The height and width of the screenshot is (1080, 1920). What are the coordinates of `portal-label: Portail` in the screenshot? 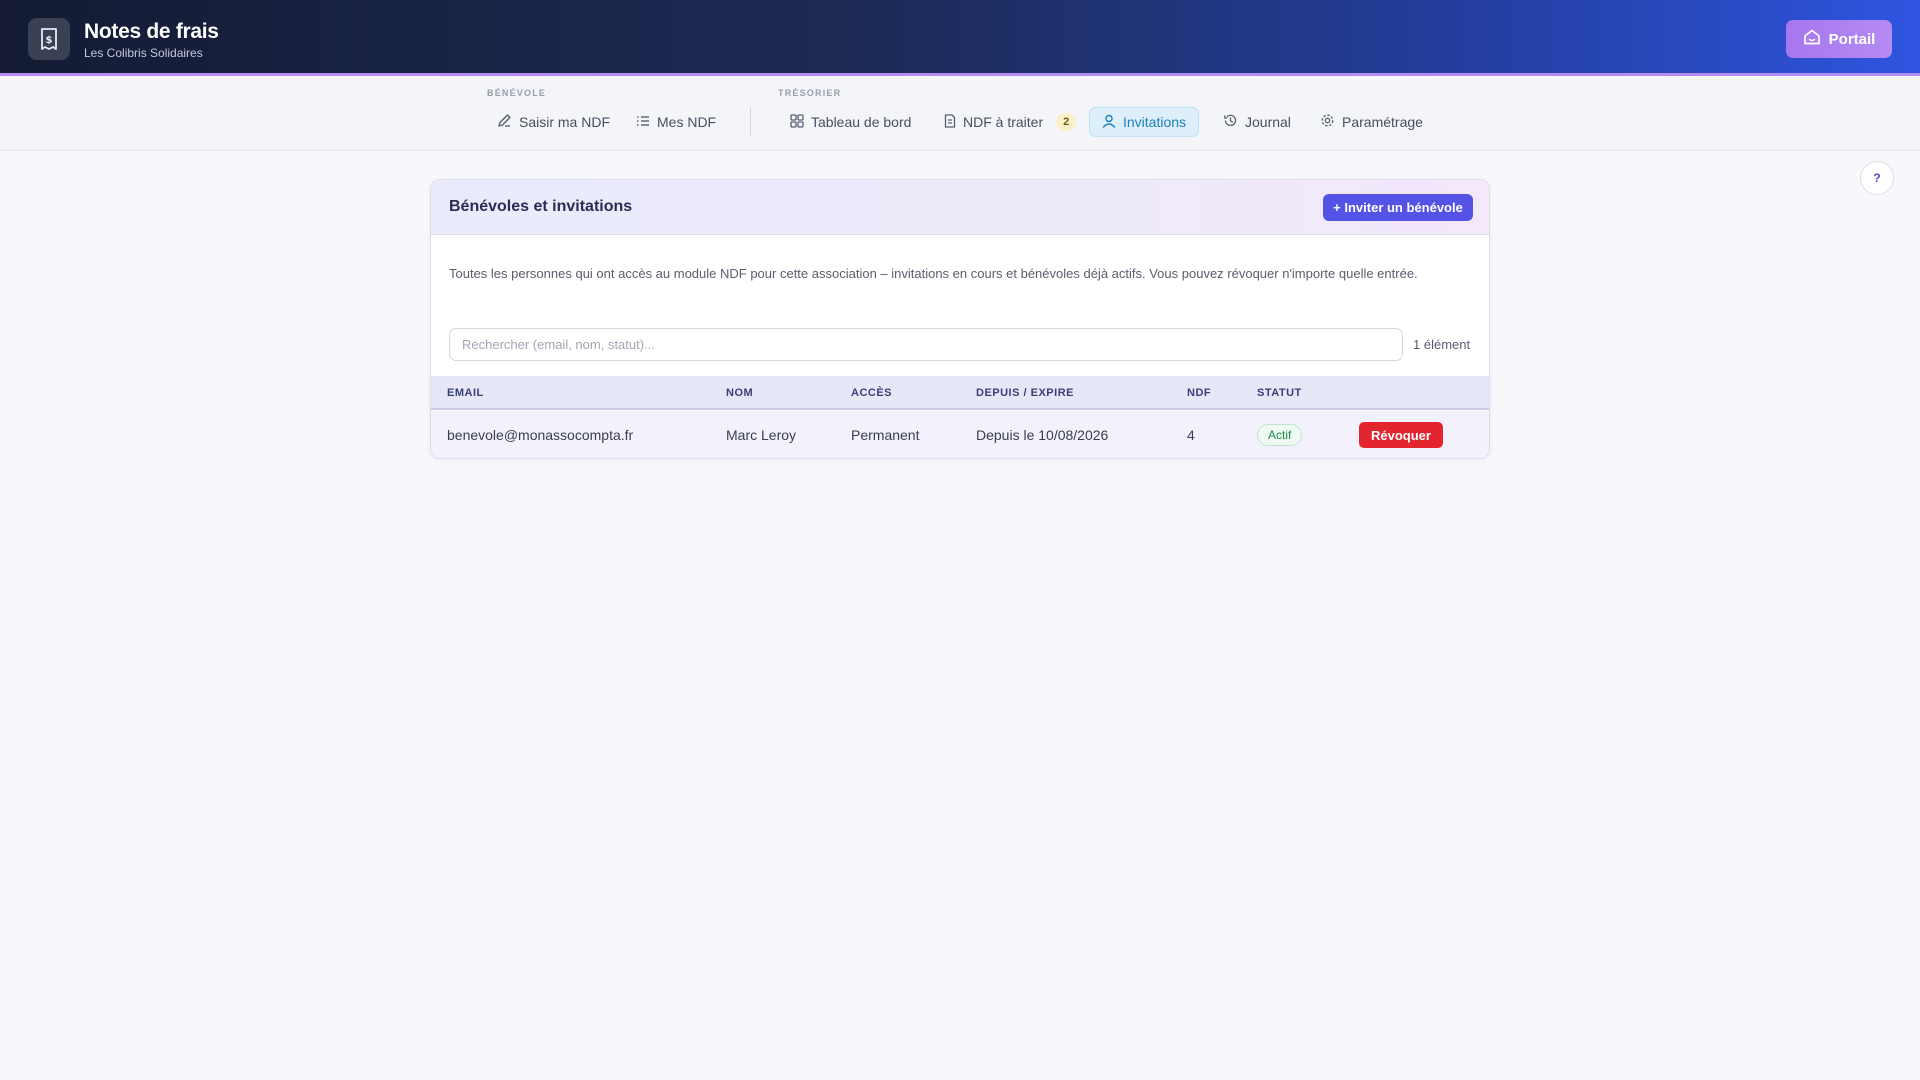 It's located at (1852, 39).